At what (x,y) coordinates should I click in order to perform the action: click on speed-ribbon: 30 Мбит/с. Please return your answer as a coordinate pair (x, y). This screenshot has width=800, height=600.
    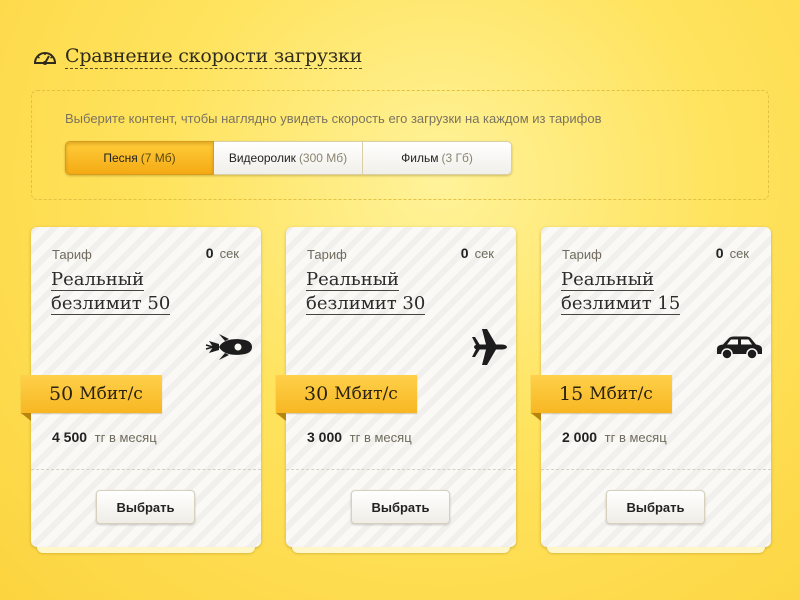
    Looking at the image, I should click on (346, 398).